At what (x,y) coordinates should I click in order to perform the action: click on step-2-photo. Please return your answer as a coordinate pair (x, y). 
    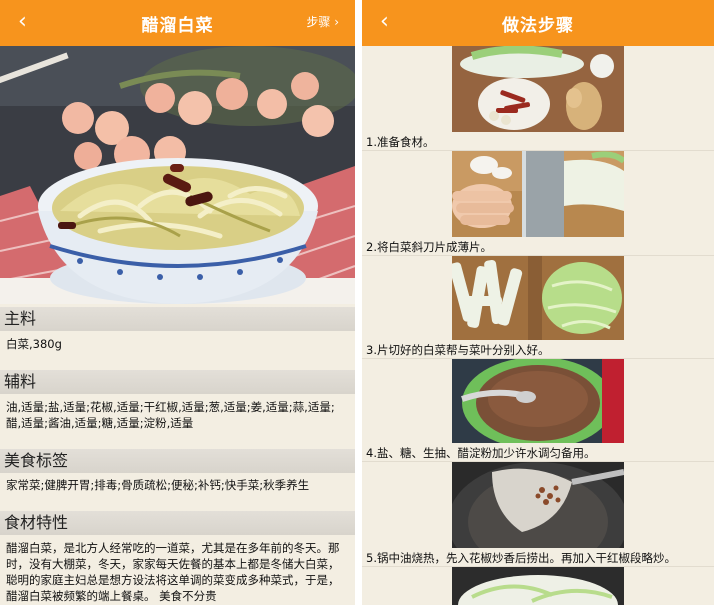
    Looking at the image, I should click on (538, 194).